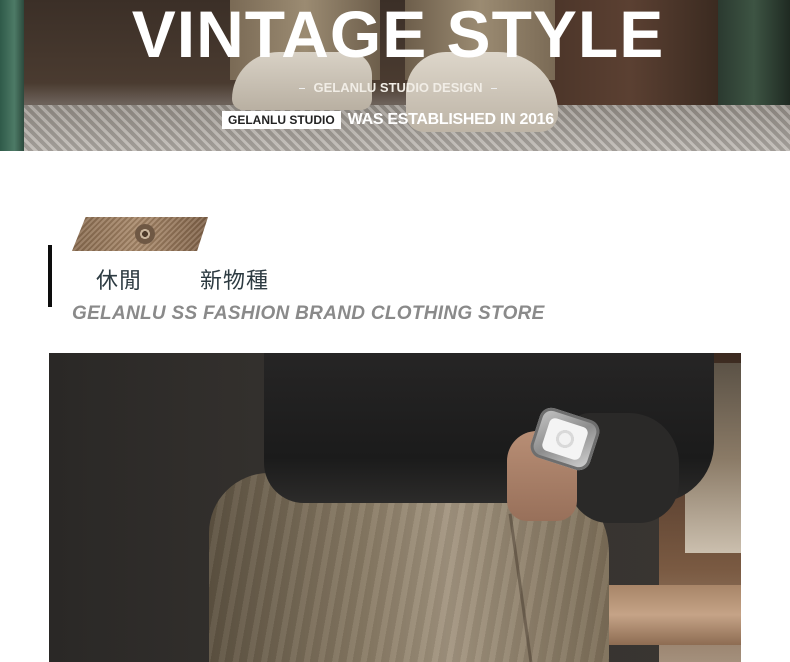  I want to click on store-tagline: GELANLU SS FASHION BRAND CLOTHING STORE, so click(308, 313).